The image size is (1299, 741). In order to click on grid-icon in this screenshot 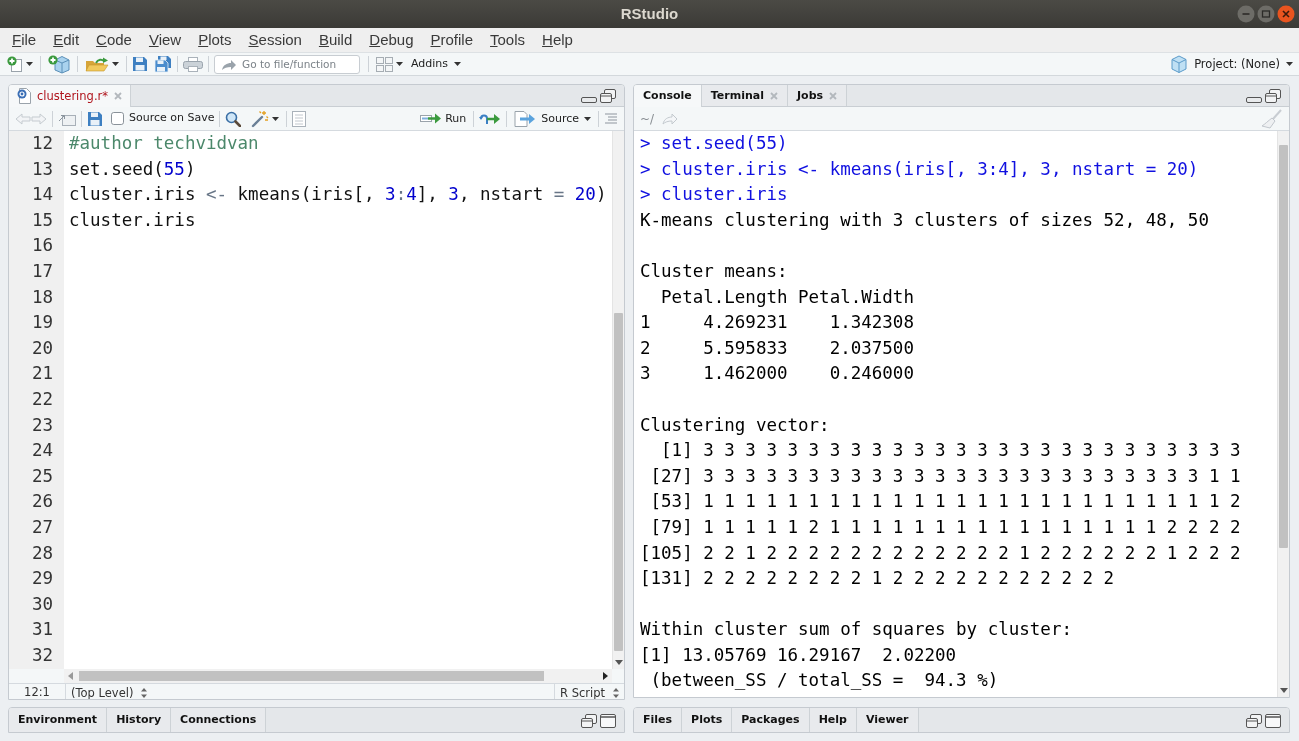, I will do `click(384, 64)`.